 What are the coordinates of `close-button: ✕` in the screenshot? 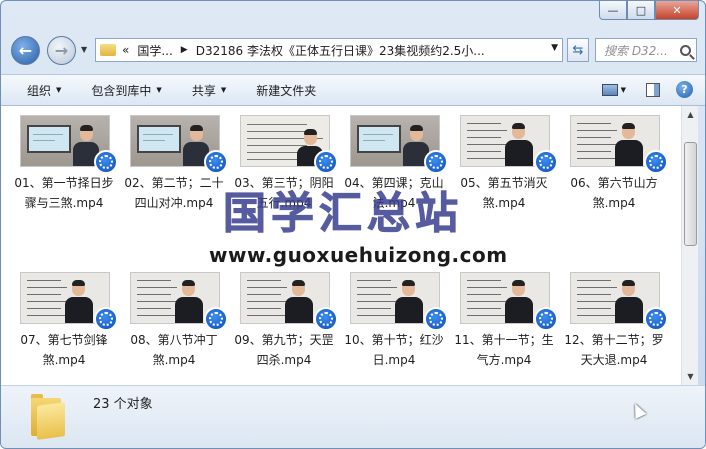 It's located at (677, 10).